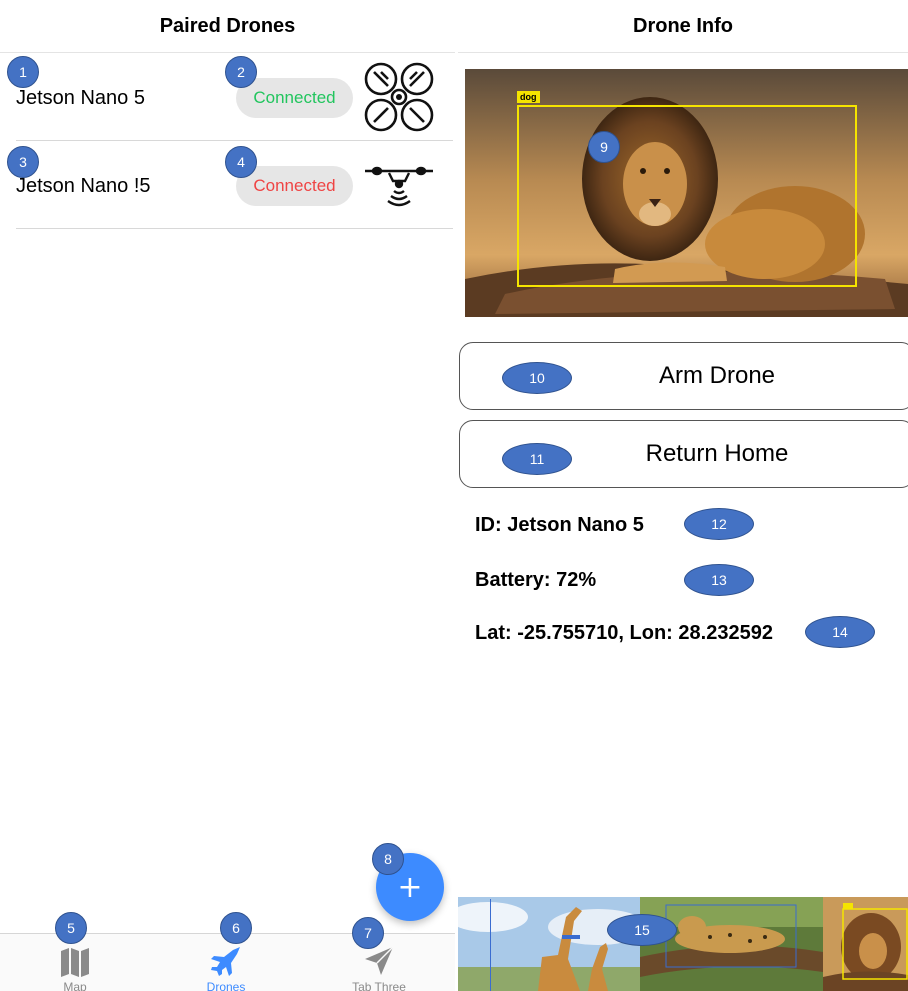 This screenshot has width=908, height=991. Describe the element at coordinates (226, 985) in the screenshot. I see `tab-label: Drones` at that location.